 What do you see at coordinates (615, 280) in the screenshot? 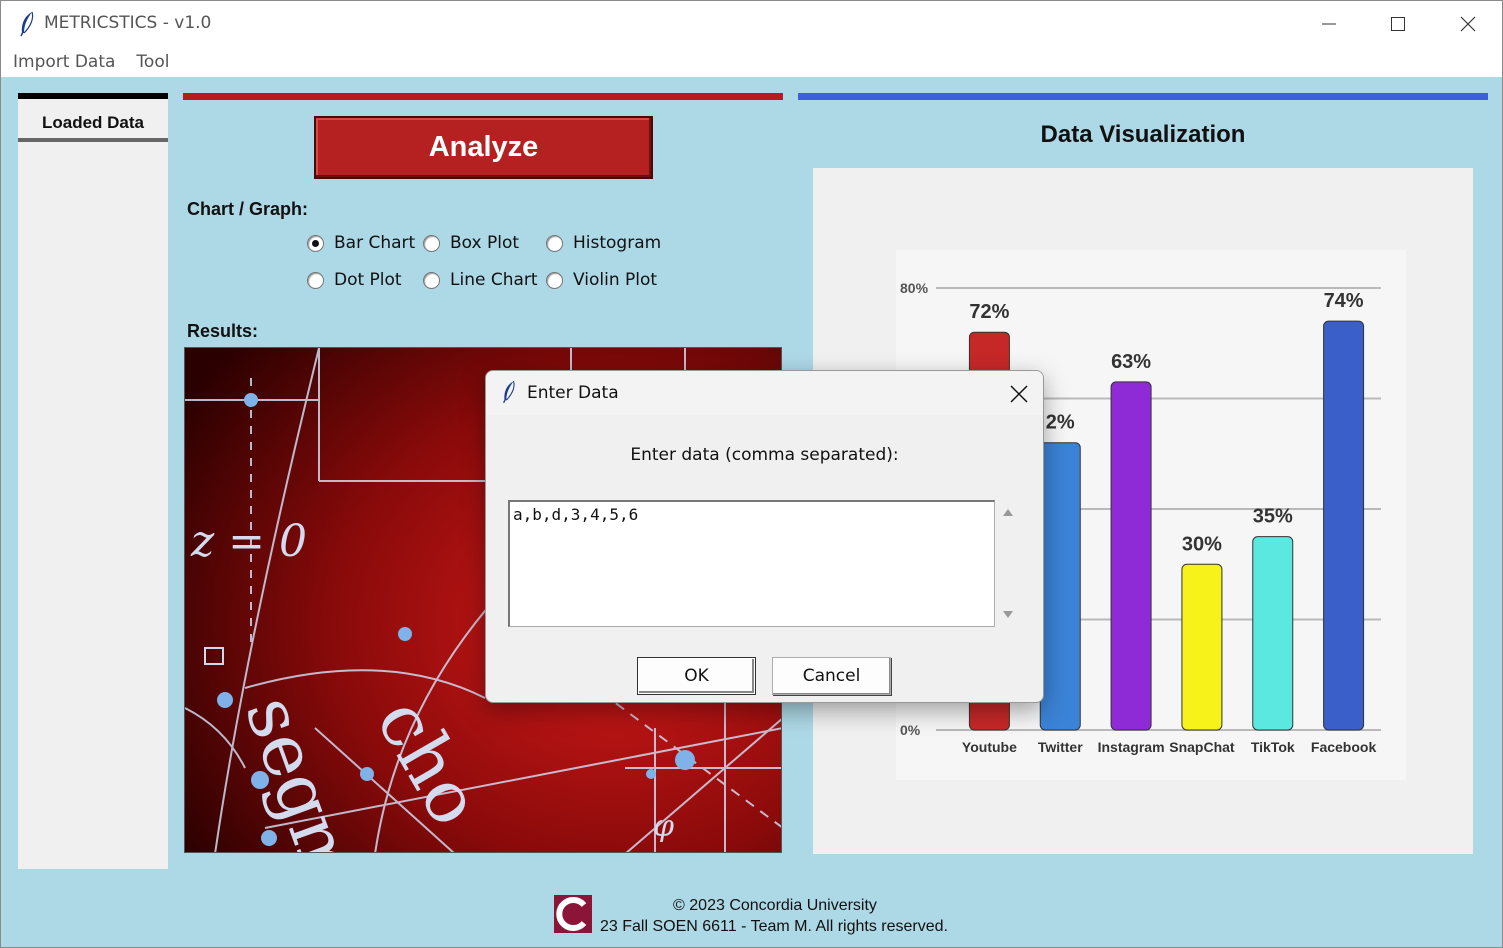
I see `radio-label: Violin Plot` at bounding box center [615, 280].